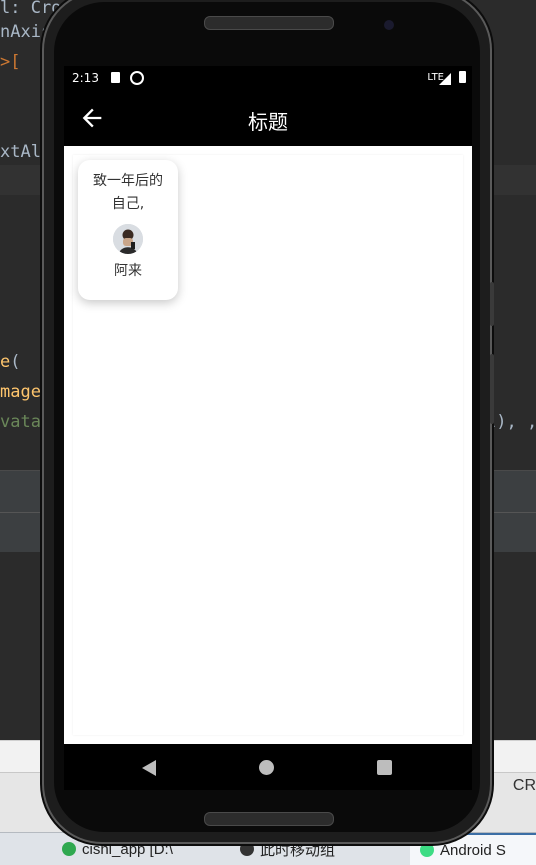 The height and width of the screenshot is (865, 536). Describe the element at coordinates (462, 77) in the screenshot. I see `battery-icon` at that location.